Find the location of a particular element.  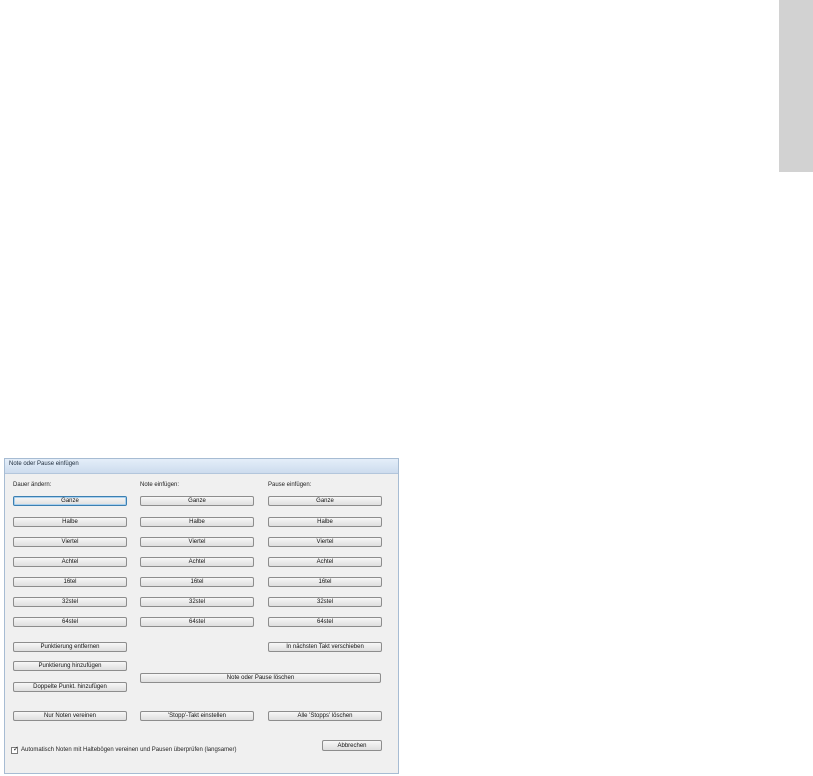

merge-notes-button: Nur Noten vereinen is located at coordinates (70, 716).